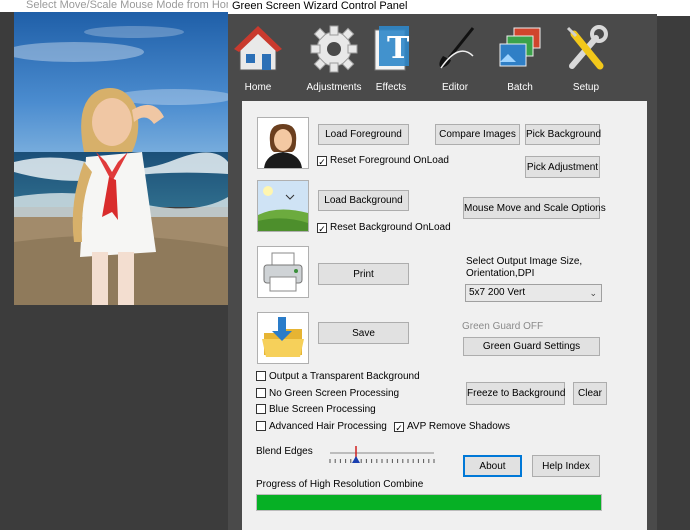 This screenshot has height=530, width=690. What do you see at coordinates (258, 87) in the screenshot?
I see `toolbar-home-label: Home` at bounding box center [258, 87].